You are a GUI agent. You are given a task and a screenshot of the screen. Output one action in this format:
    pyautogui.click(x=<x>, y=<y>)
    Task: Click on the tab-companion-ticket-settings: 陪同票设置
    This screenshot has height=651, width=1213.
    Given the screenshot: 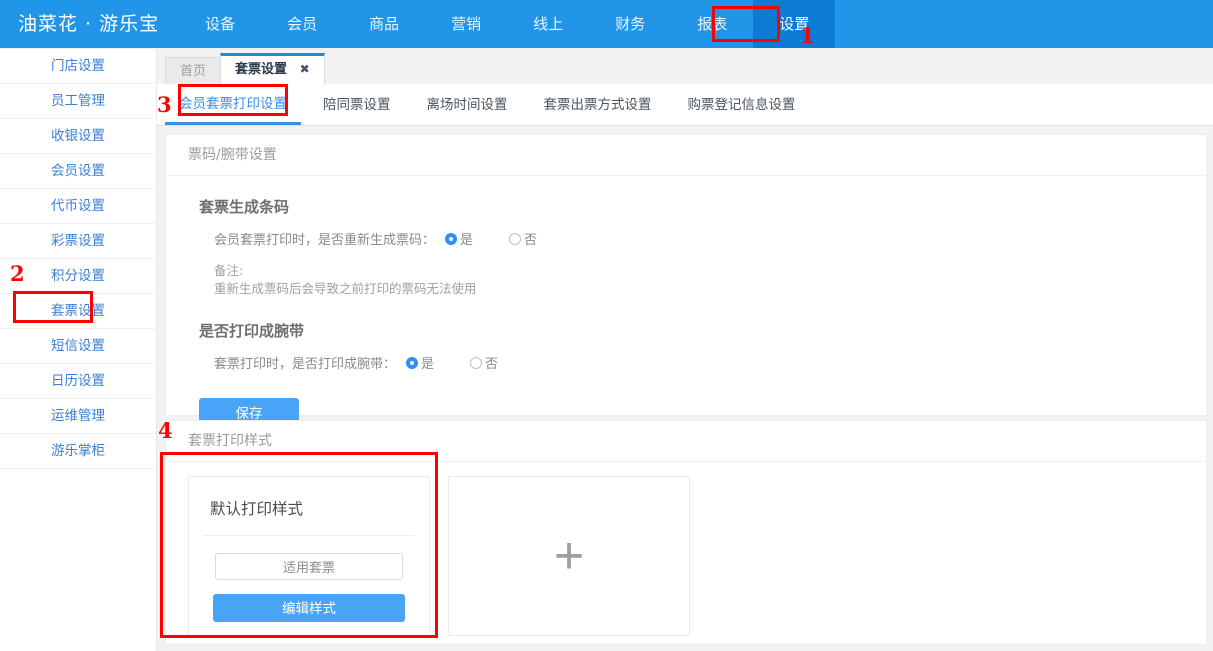 What is the action you would take?
    pyautogui.click(x=357, y=105)
    